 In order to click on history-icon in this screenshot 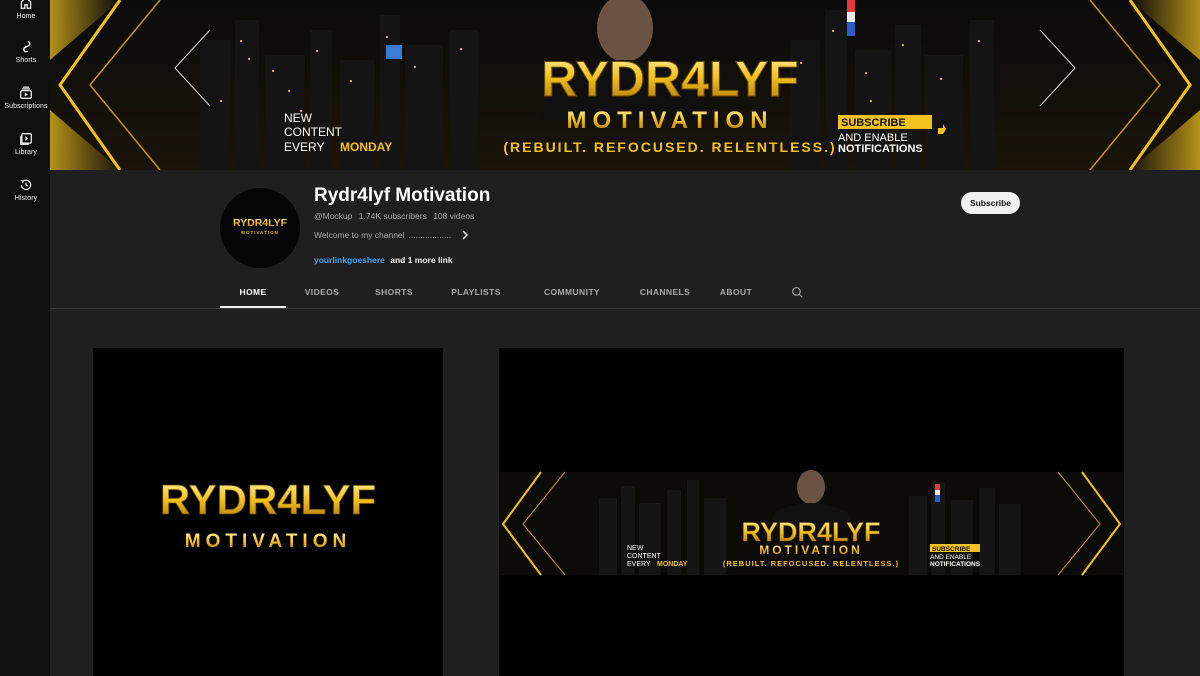, I will do `click(26, 185)`.